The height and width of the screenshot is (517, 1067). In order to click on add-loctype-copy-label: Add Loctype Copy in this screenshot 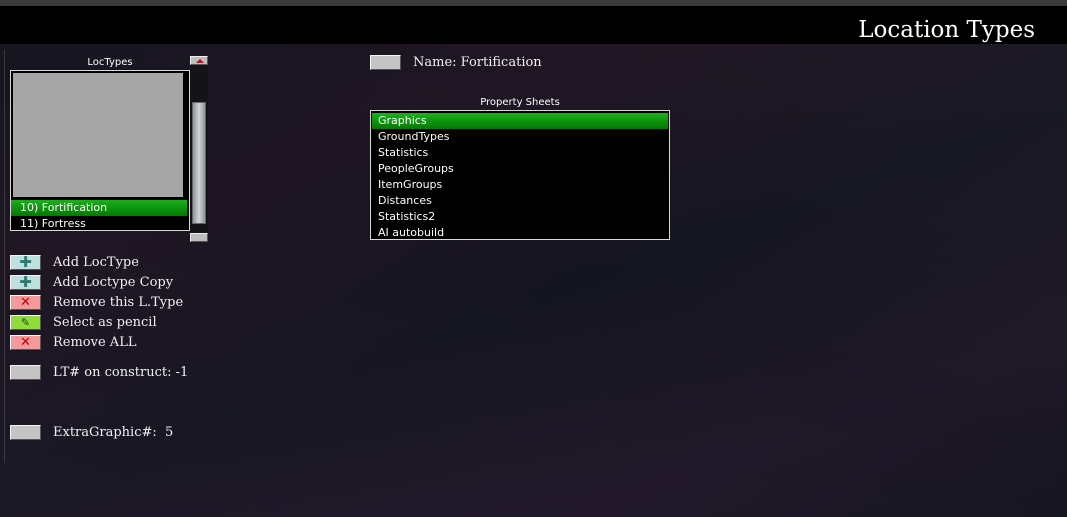, I will do `click(113, 282)`.